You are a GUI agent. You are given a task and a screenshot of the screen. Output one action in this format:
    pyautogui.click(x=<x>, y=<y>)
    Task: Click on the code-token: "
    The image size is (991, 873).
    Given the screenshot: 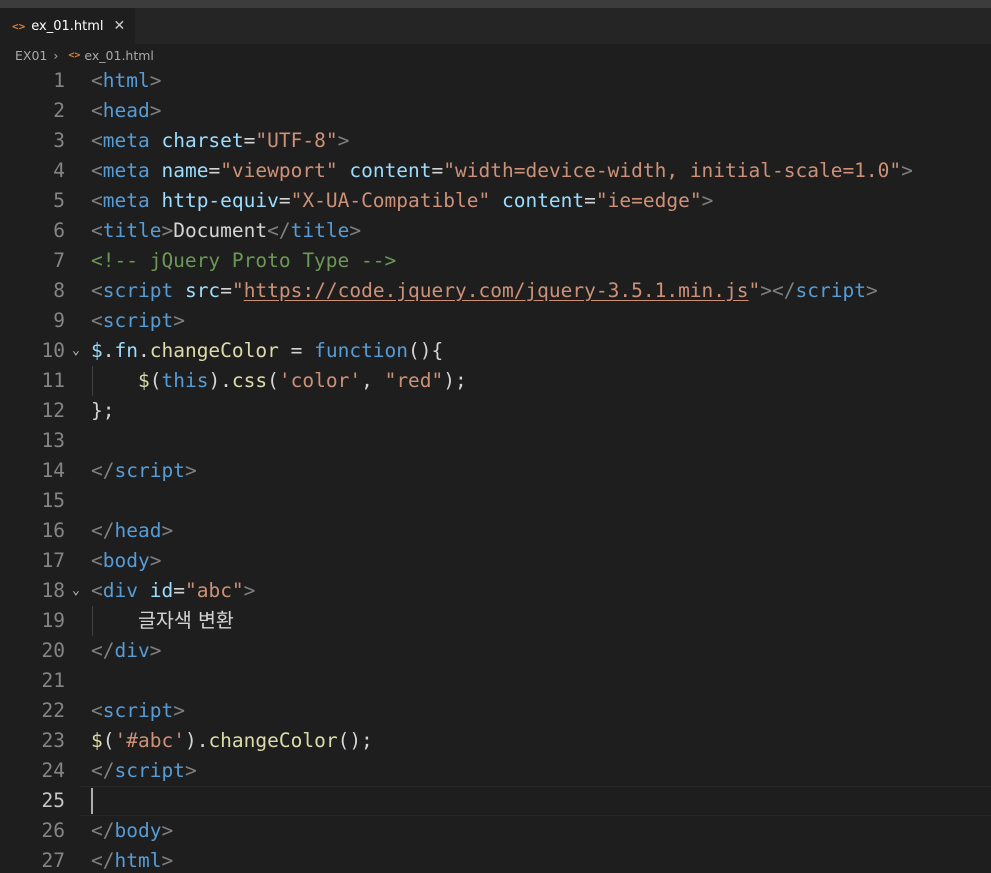 What is the action you would take?
    pyautogui.click(x=754, y=290)
    